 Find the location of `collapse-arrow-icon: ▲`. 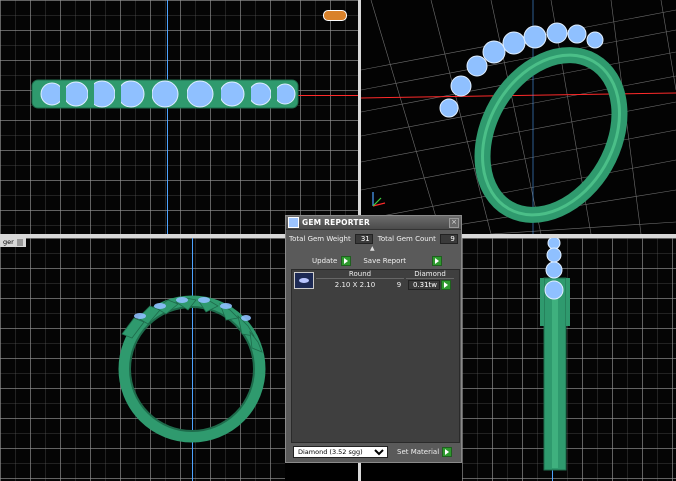

collapse-arrow-icon: ▲ is located at coordinates (372, 248).